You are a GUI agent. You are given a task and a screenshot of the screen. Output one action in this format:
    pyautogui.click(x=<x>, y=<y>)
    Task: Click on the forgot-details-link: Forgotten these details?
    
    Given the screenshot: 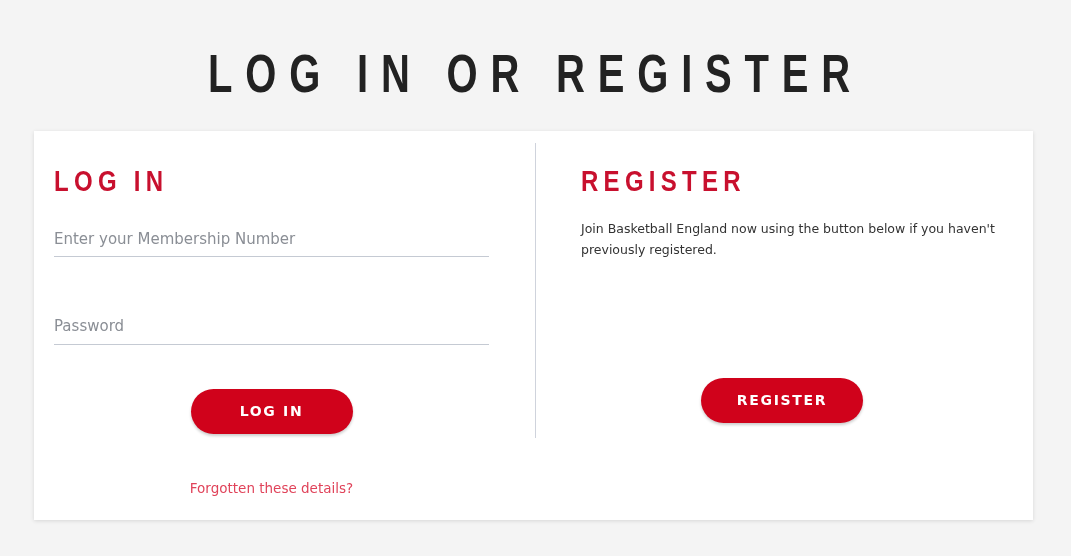 What is the action you would take?
    pyautogui.click(x=271, y=487)
    